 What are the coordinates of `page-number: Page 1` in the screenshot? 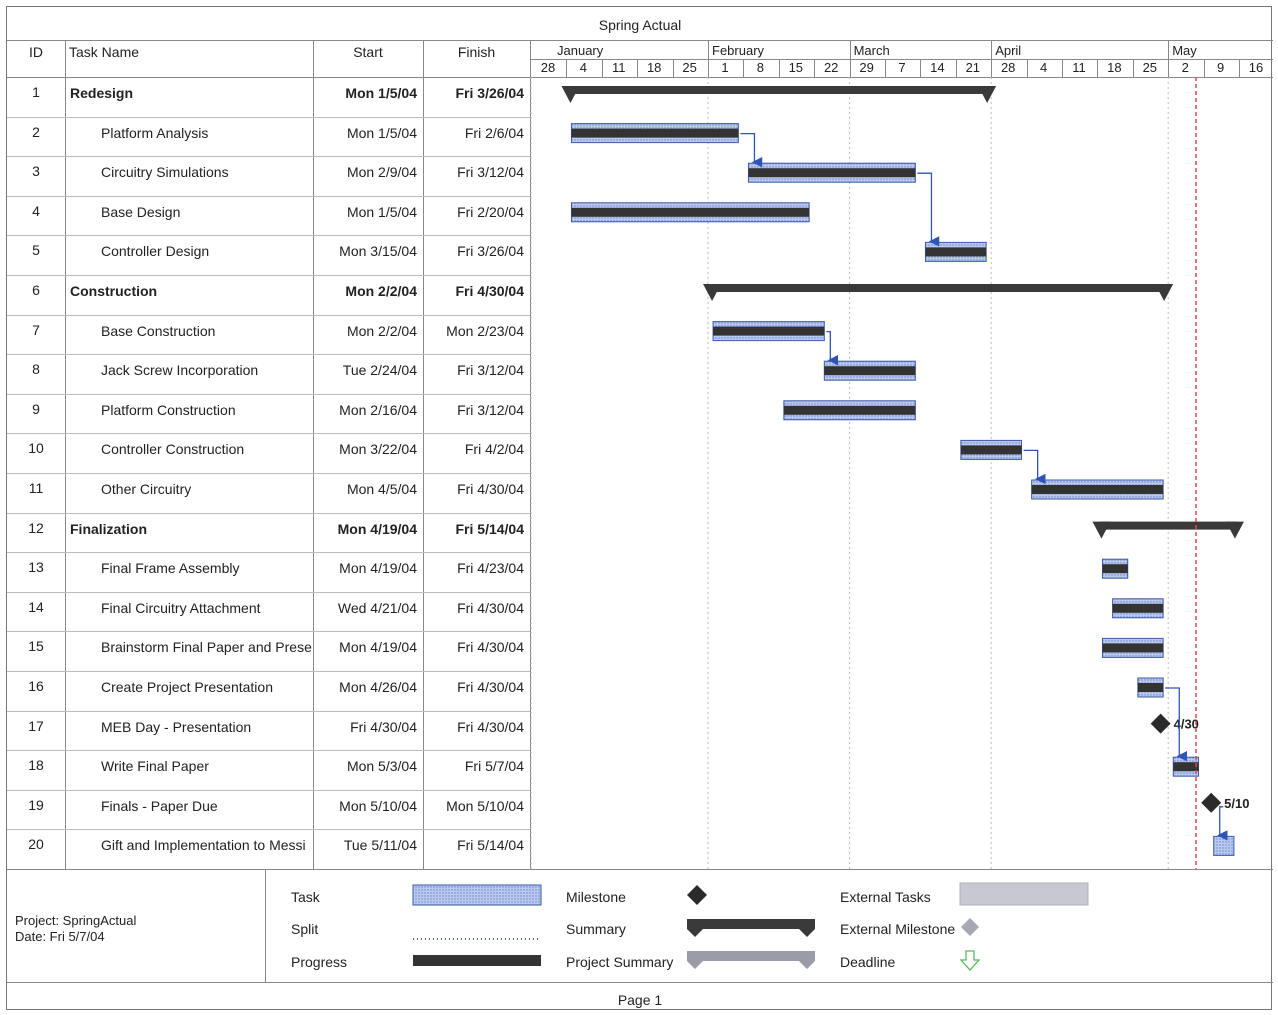 It's located at (640, 1000).